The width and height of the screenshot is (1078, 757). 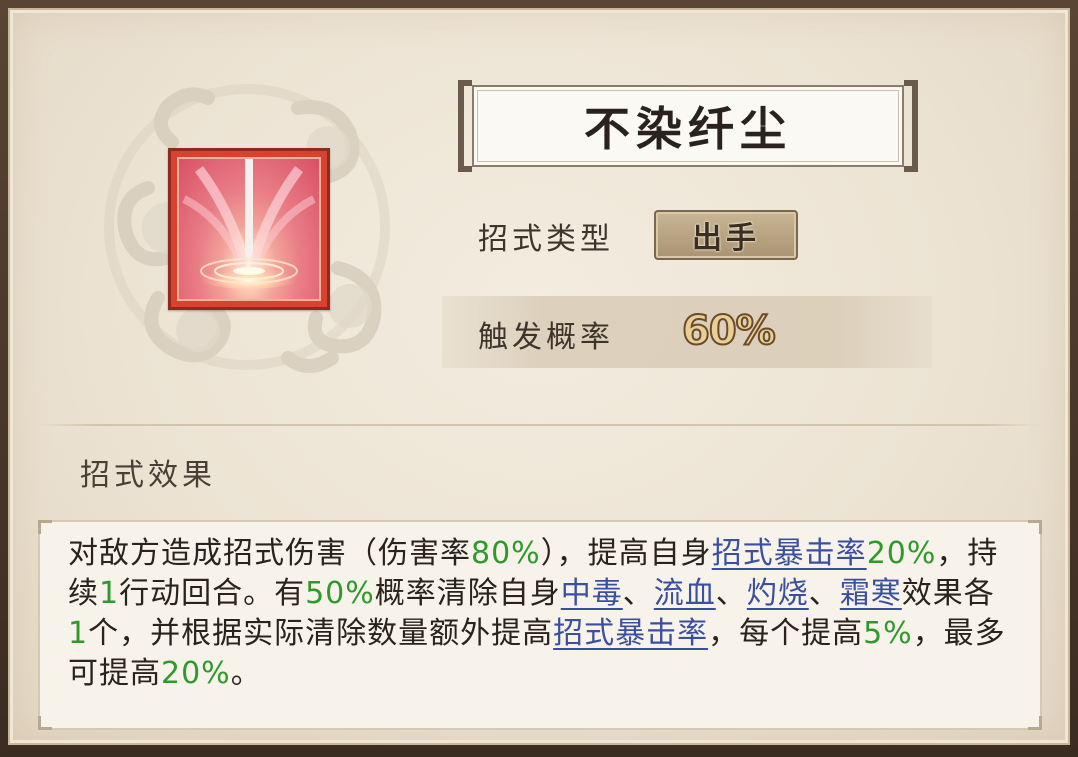 What do you see at coordinates (546, 337) in the screenshot?
I see `trigger-rate-label: 触发概率` at bounding box center [546, 337].